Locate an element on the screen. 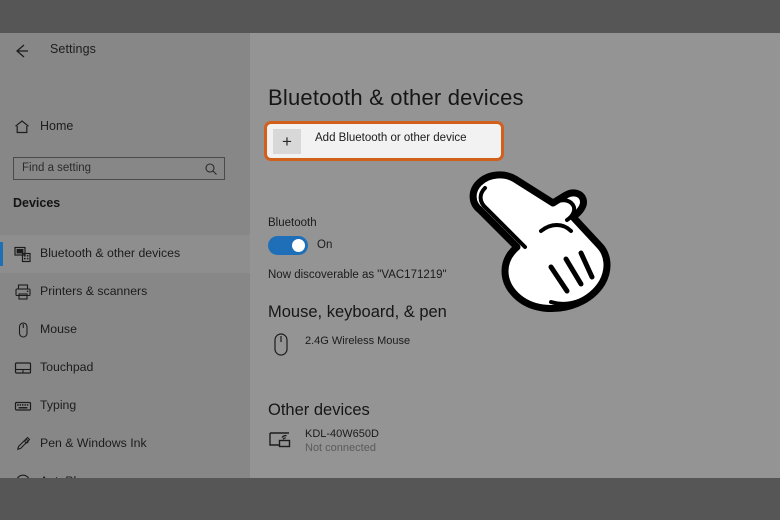  group-heading-mouse-keyboard-pen: Mouse, keyboard, & pen is located at coordinates (357, 312).